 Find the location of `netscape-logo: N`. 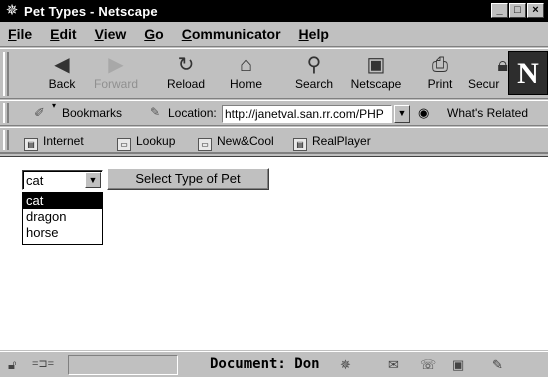

netscape-logo: N is located at coordinates (528, 73).